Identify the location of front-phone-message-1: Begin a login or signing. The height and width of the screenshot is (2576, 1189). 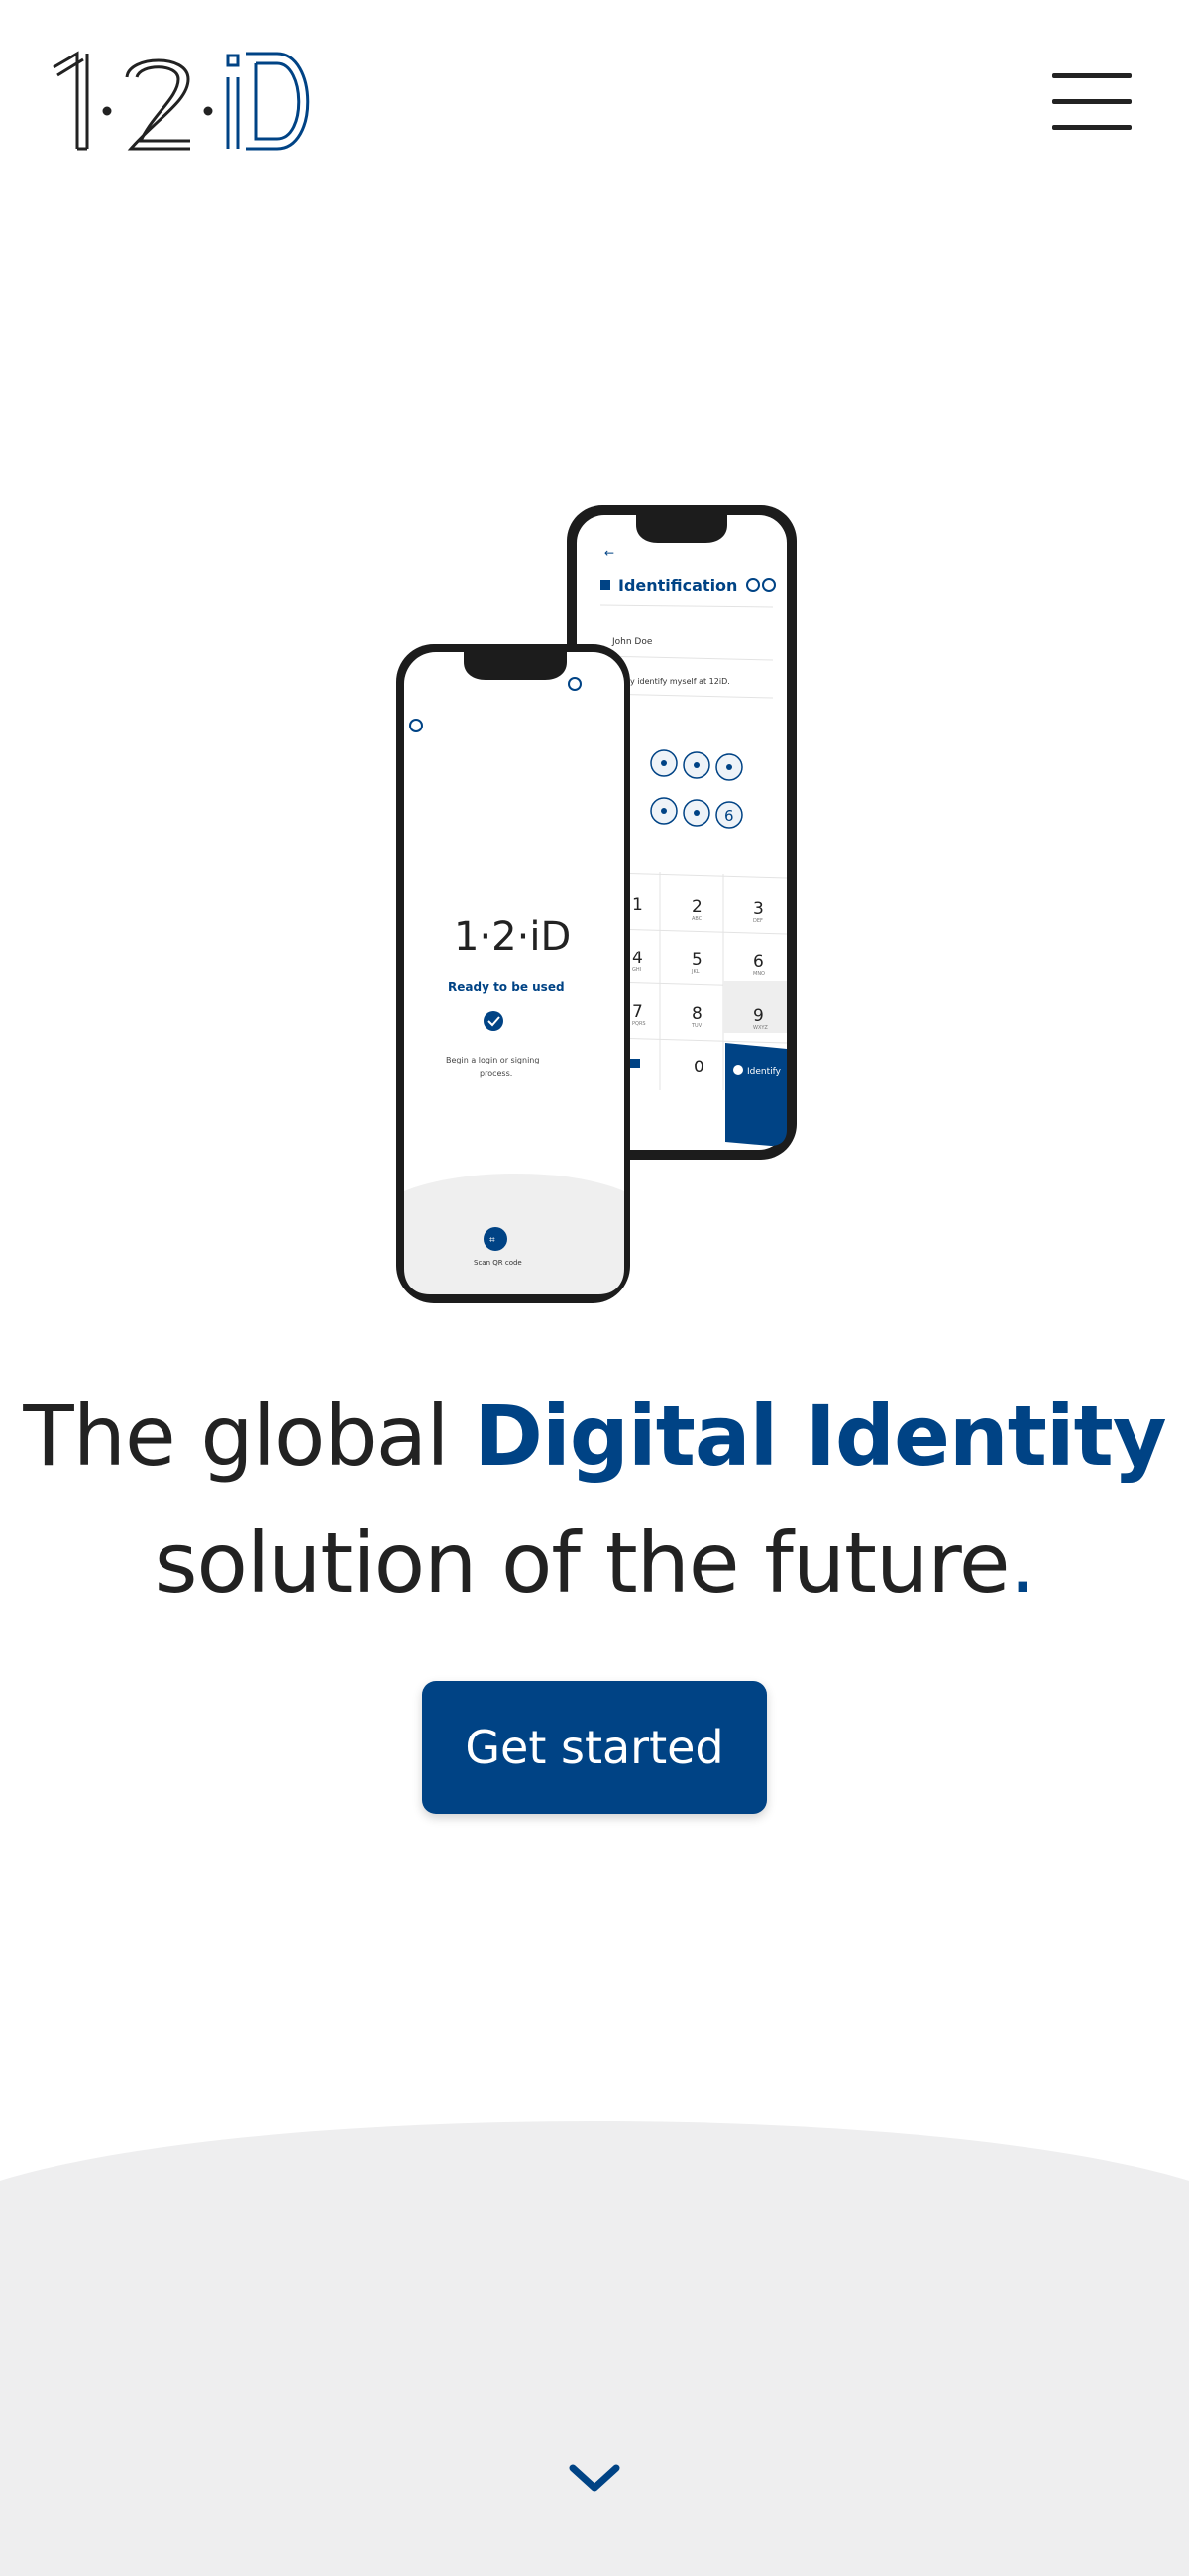
(493, 1060).